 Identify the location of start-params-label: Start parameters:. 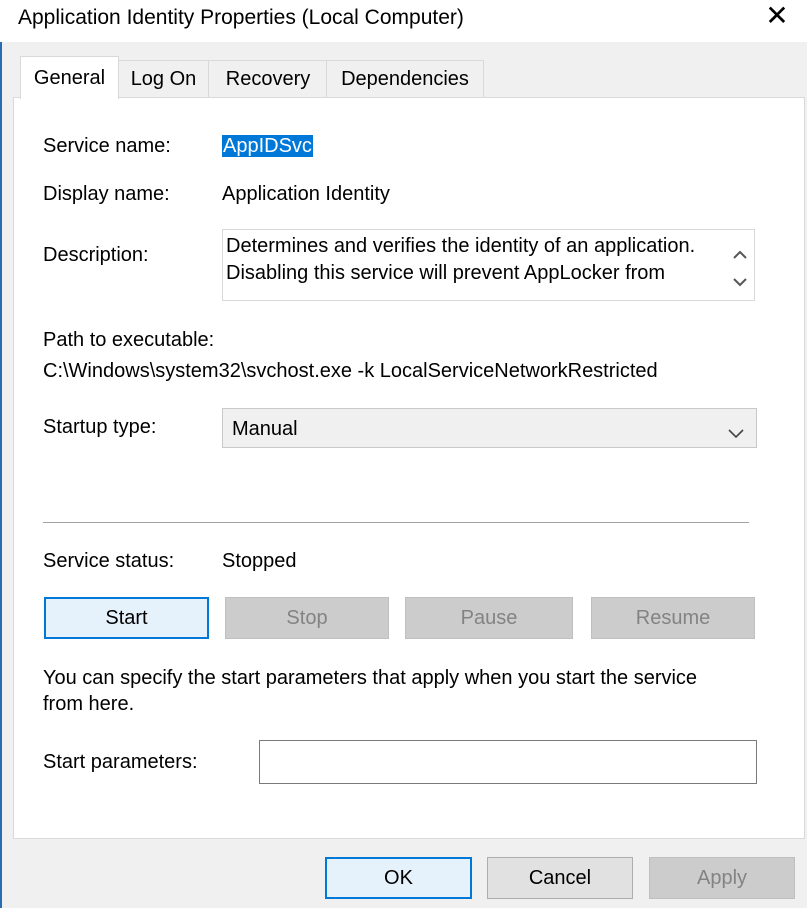
(120, 762).